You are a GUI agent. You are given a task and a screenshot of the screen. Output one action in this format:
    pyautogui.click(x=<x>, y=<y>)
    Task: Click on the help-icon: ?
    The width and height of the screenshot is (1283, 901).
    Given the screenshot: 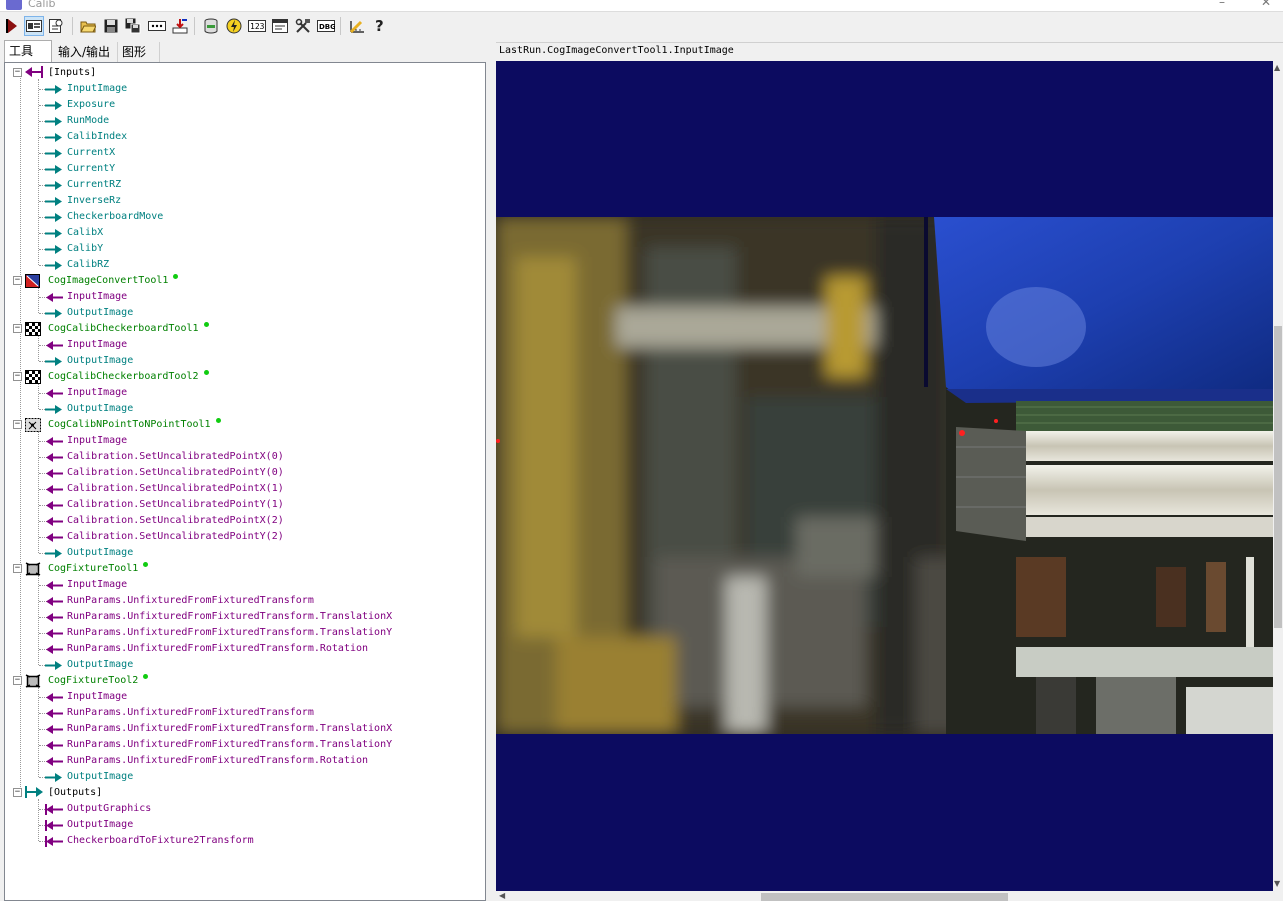 What is the action you would take?
    pyautogui.click(x=380, y=26)
    